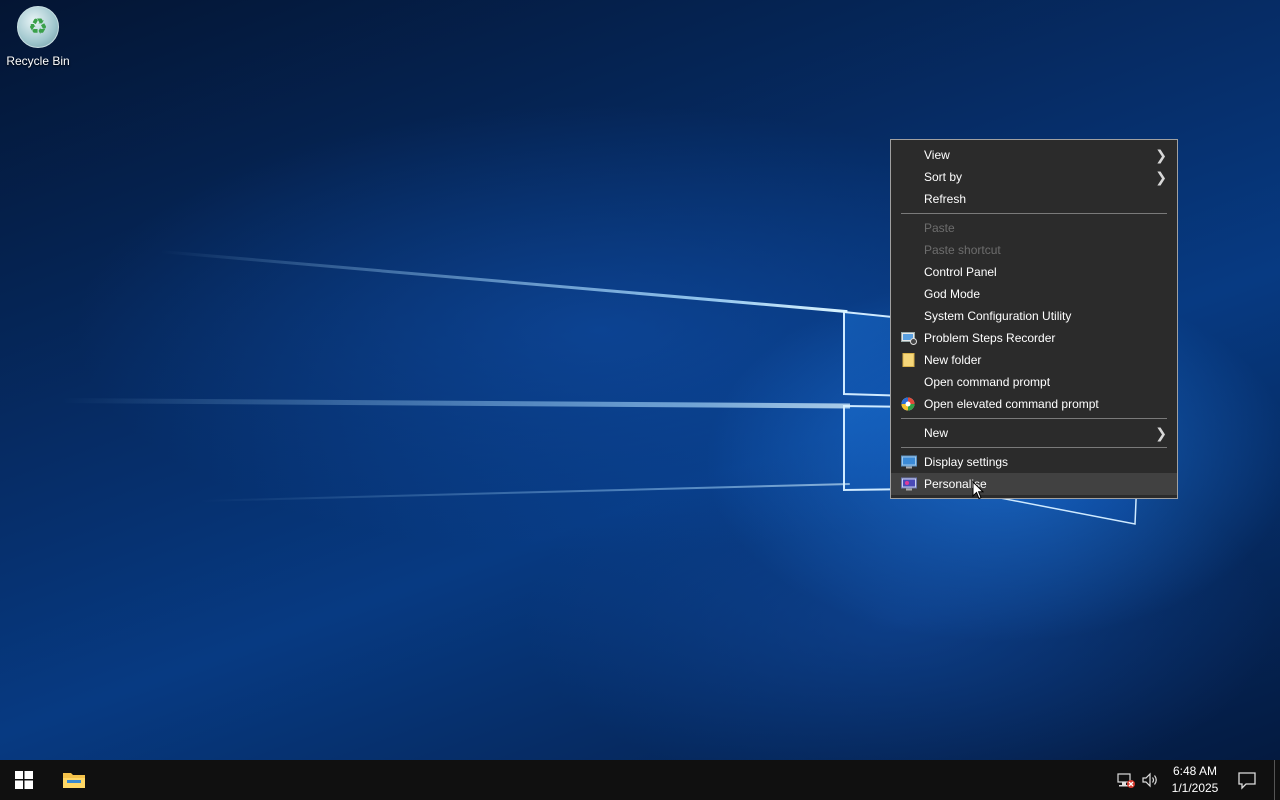 The image size is (1280, 800). Describe the element at coordinates (960, 272) in the screenshot. I see `menu-item-label: Control Panel` at that location.